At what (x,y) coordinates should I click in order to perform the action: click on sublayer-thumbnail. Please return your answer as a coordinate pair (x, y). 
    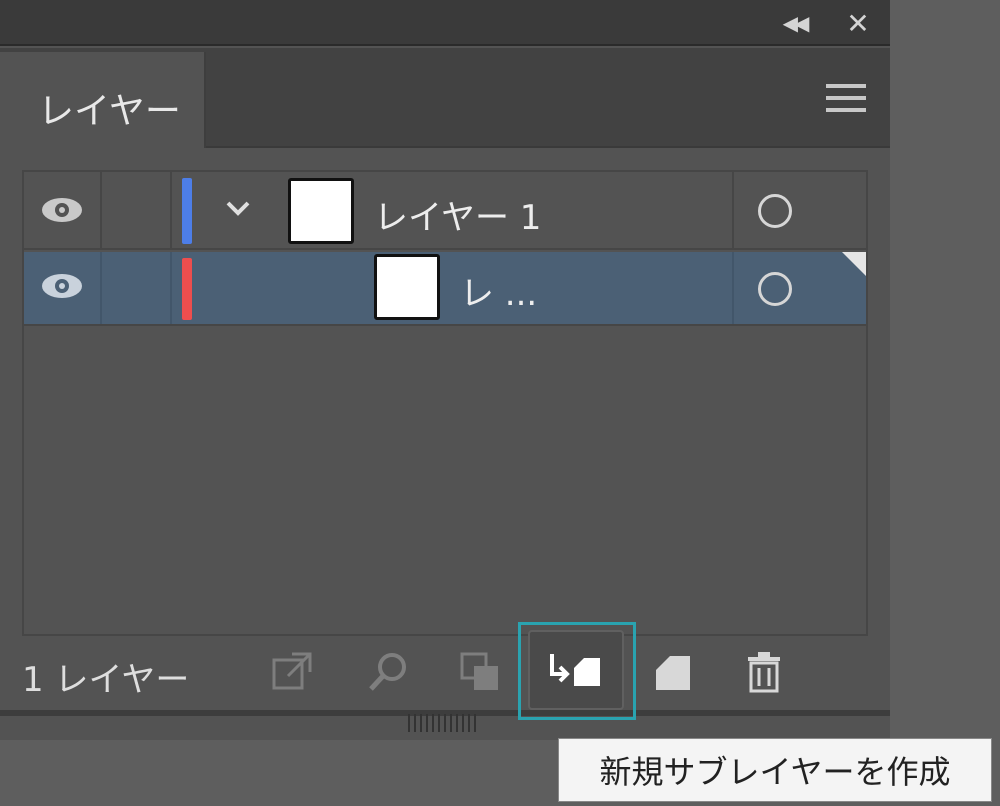
    Looking at the image, I should click on (407, 287).